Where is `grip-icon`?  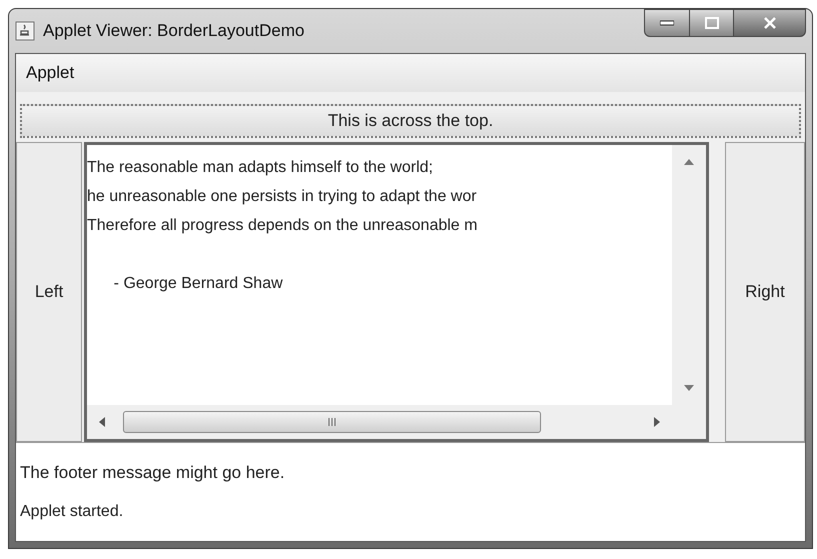 grip-icon is located at coordinates (332, 422).